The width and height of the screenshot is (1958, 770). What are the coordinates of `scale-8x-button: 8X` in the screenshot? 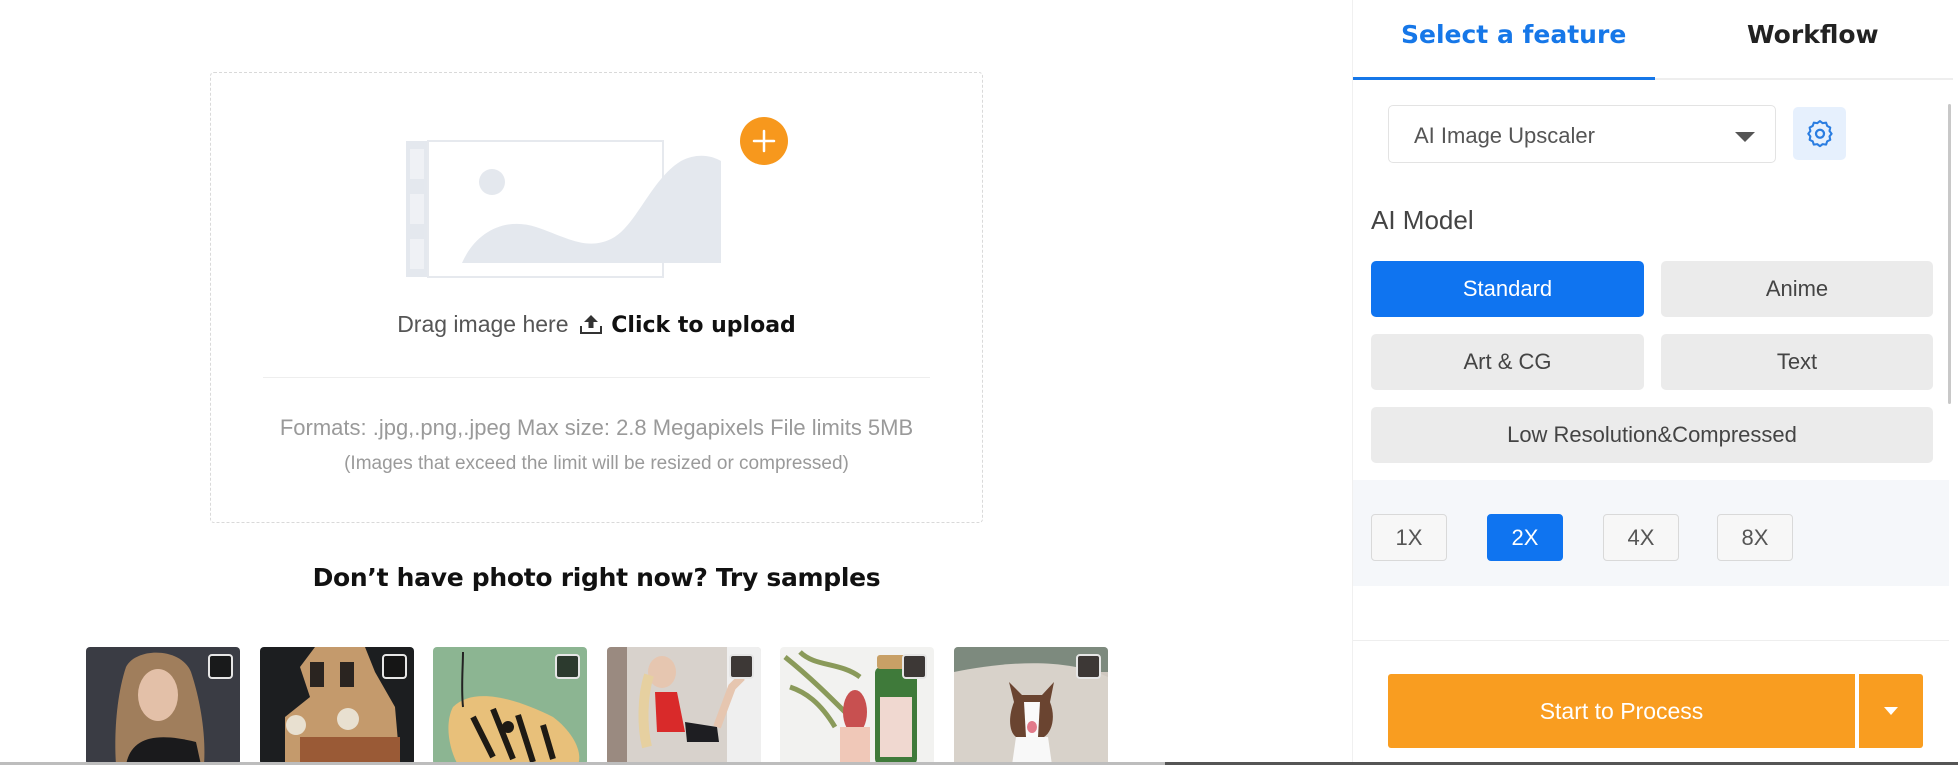 It's located at (1755, 537).